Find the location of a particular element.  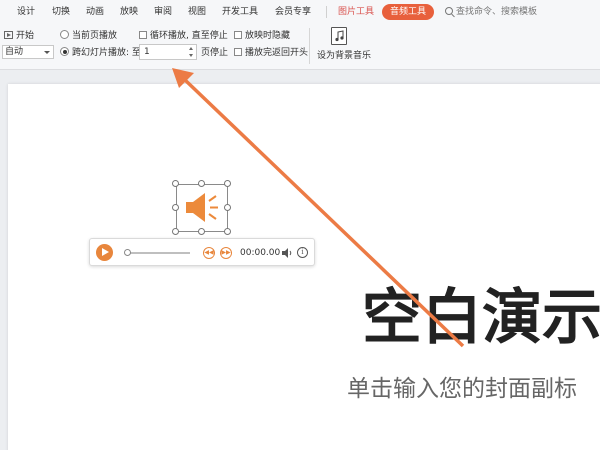

tab-developer: 开发工具 is located at coordinates (240, 12).